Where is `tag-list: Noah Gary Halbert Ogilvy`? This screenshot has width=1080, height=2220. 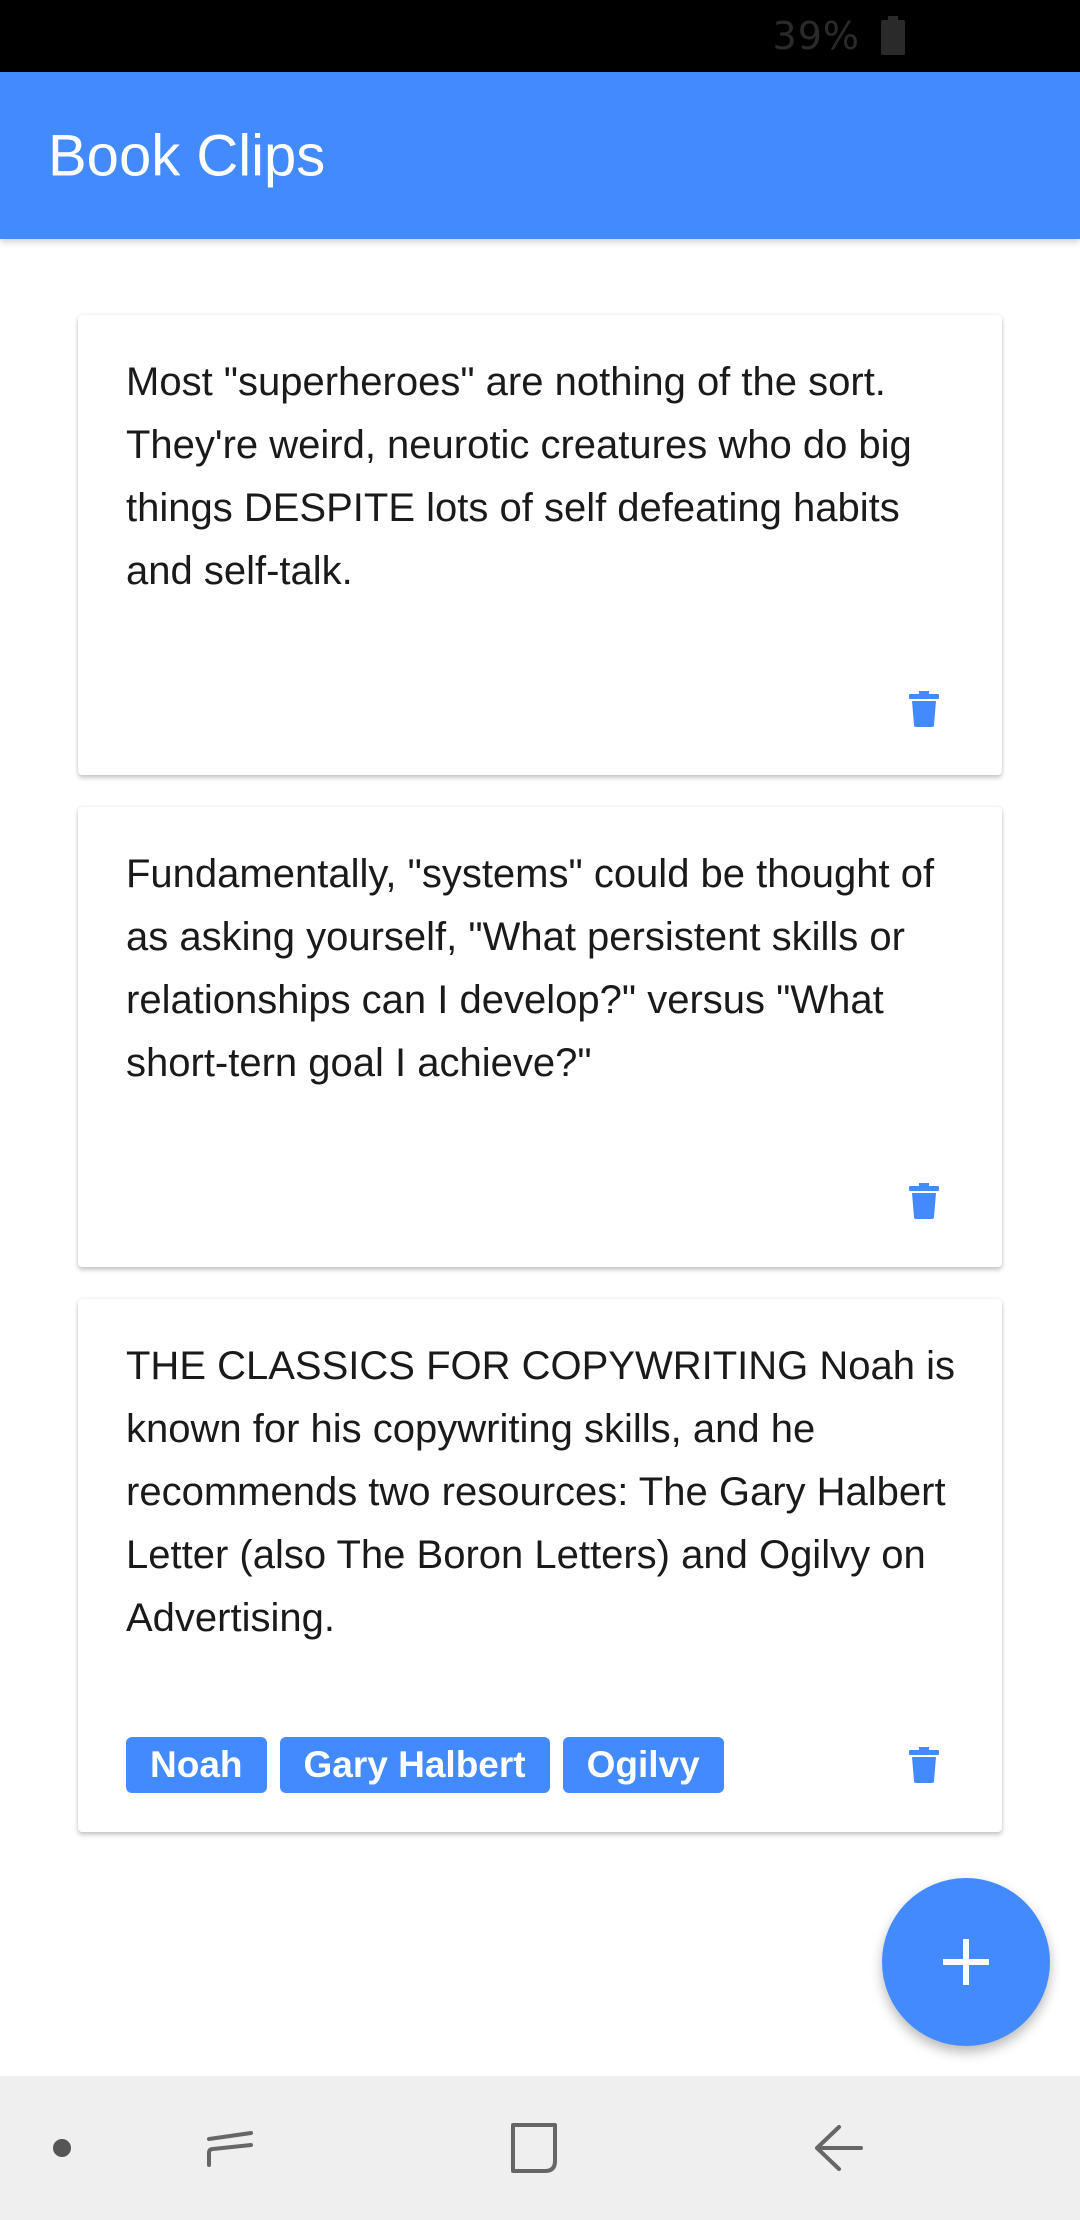
tag-list: Noah Gary Halbert Ogilvy is located at coordinates (425, 1765).